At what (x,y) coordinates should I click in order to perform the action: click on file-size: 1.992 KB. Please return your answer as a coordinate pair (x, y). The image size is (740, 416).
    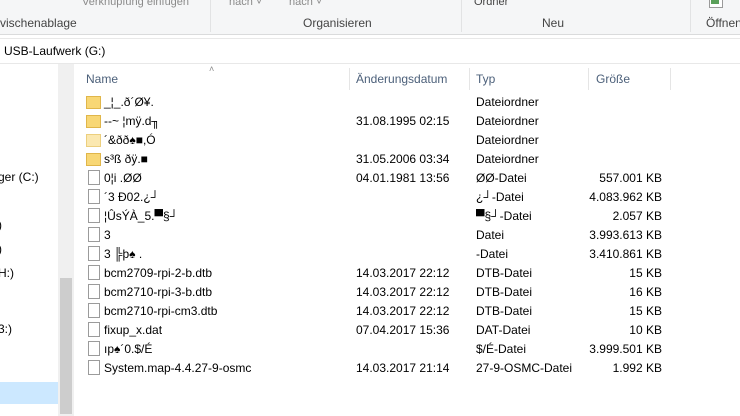
    Looking at the image, I should click on (637, 368).